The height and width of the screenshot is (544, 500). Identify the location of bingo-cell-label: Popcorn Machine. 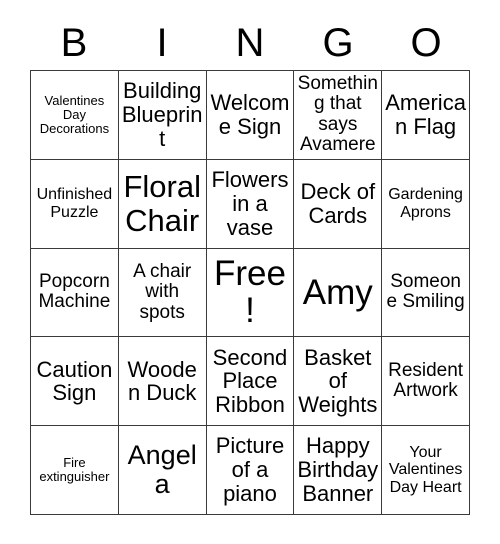
(74, 291).